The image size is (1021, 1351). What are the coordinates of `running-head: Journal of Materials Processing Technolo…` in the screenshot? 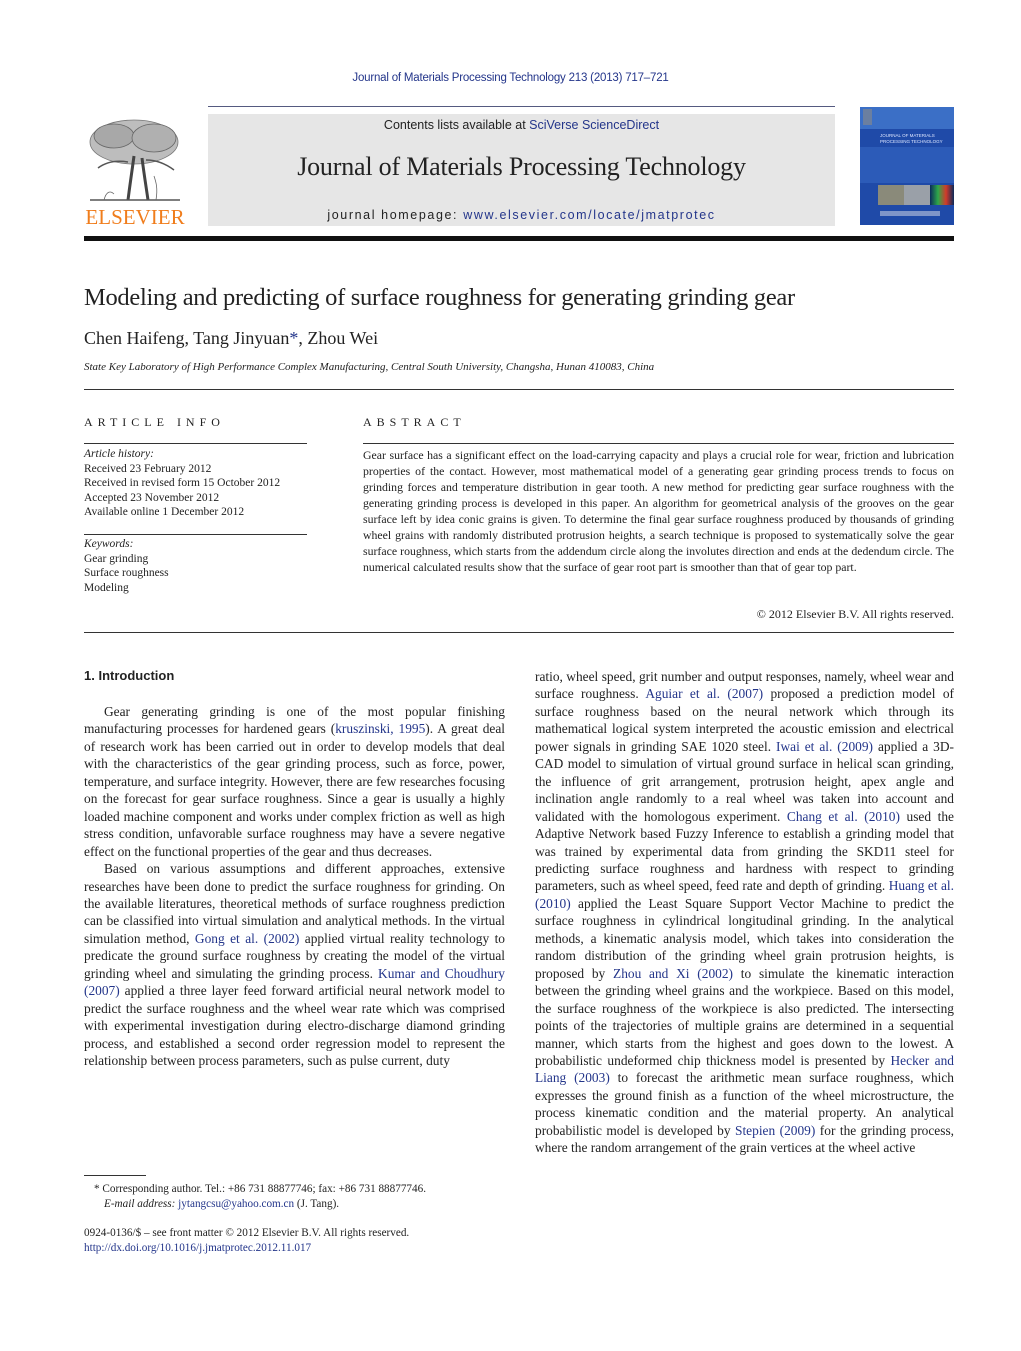 It's located at (510, 78).